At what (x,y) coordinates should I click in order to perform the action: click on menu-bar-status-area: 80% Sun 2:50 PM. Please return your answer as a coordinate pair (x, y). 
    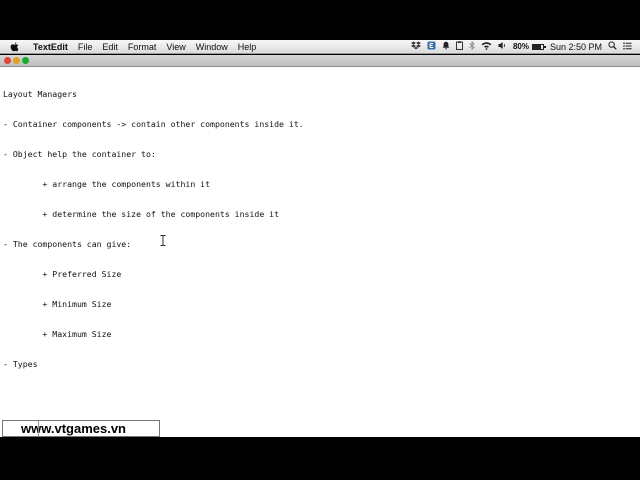
    Looking at the image, I should click on (518, 47).